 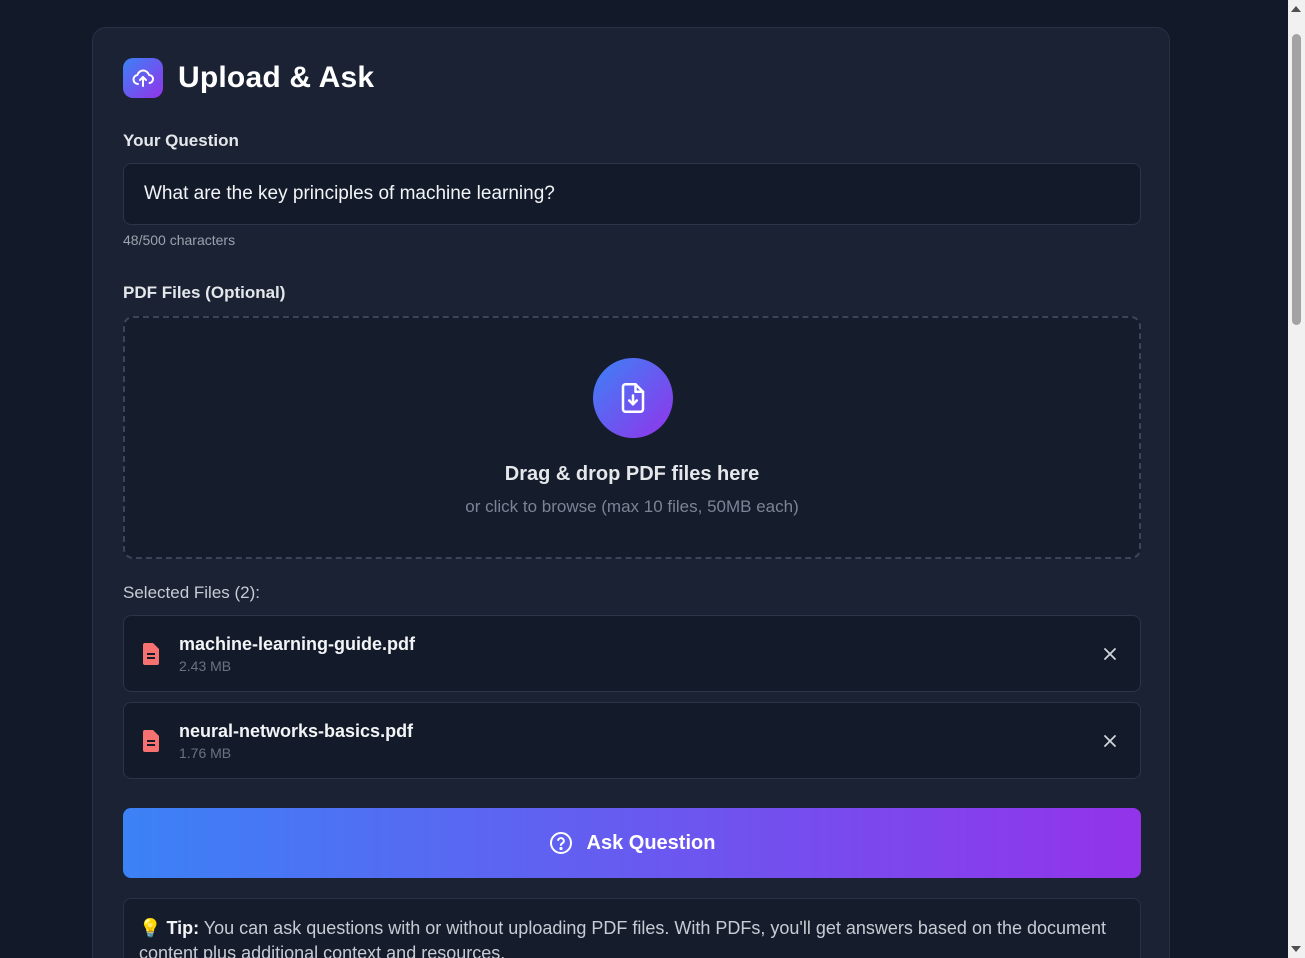 I want to click on dropzone-title: Drag & drop PDF files here, so click(x=632, y=474).